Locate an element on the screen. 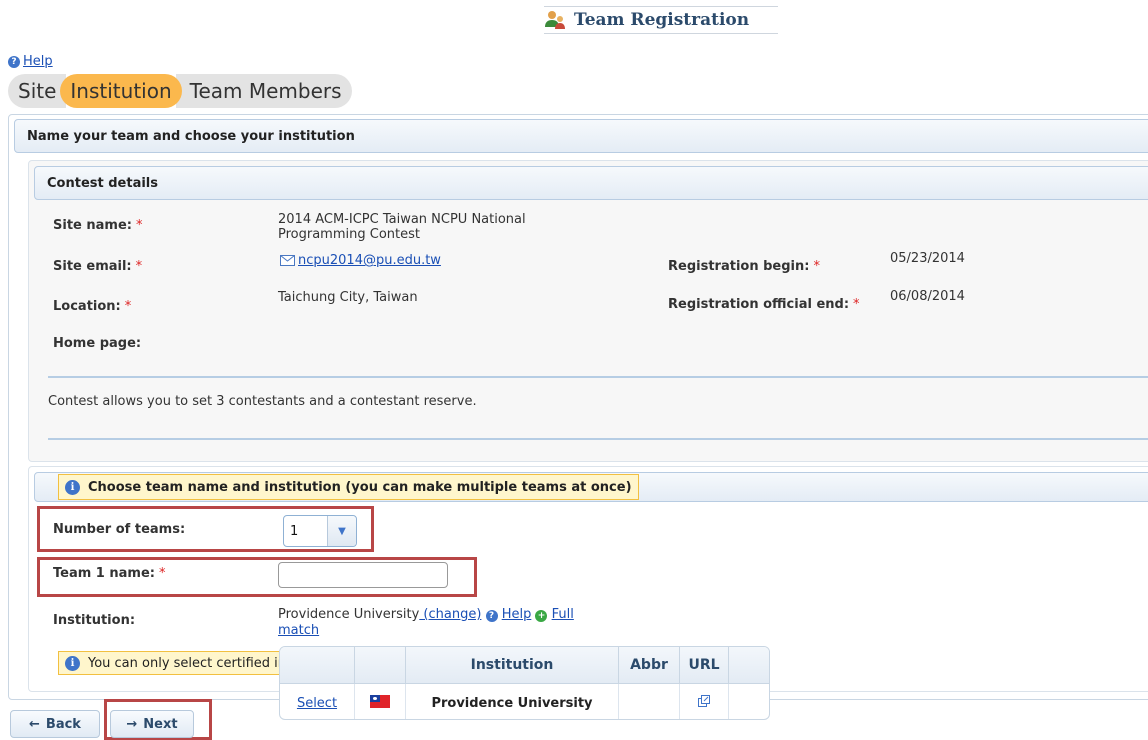 This screenshot has width=1148, height=740. contest-details-header: Contest details is located at coordinates (591, 183).